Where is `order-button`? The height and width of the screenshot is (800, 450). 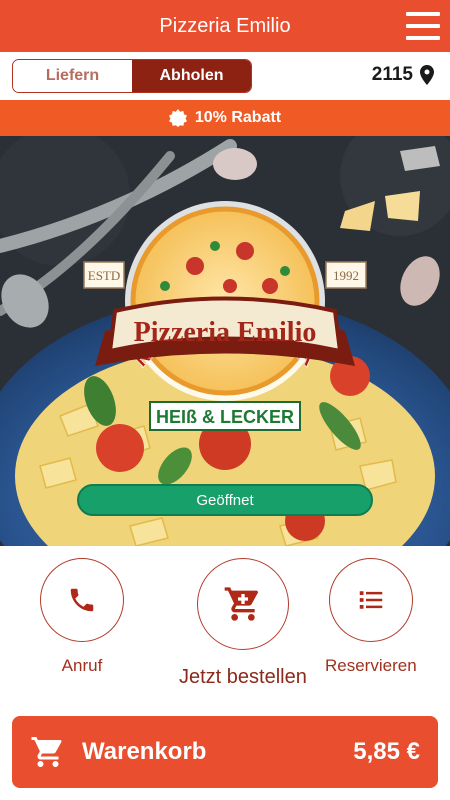
order-button is located at coordinates (242, 604).